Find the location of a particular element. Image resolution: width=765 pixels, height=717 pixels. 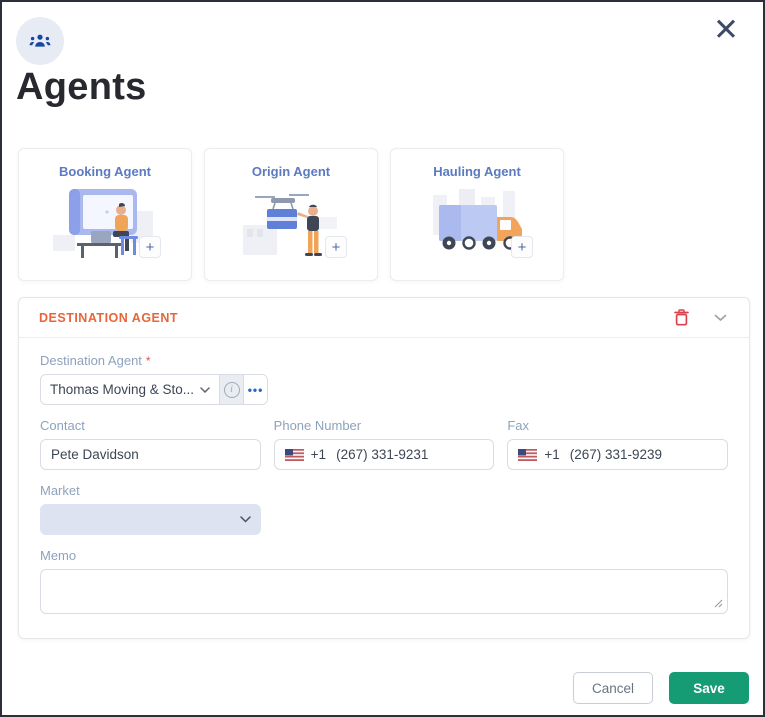

delete-destination-agent-button is located at coordinates (681, 317).